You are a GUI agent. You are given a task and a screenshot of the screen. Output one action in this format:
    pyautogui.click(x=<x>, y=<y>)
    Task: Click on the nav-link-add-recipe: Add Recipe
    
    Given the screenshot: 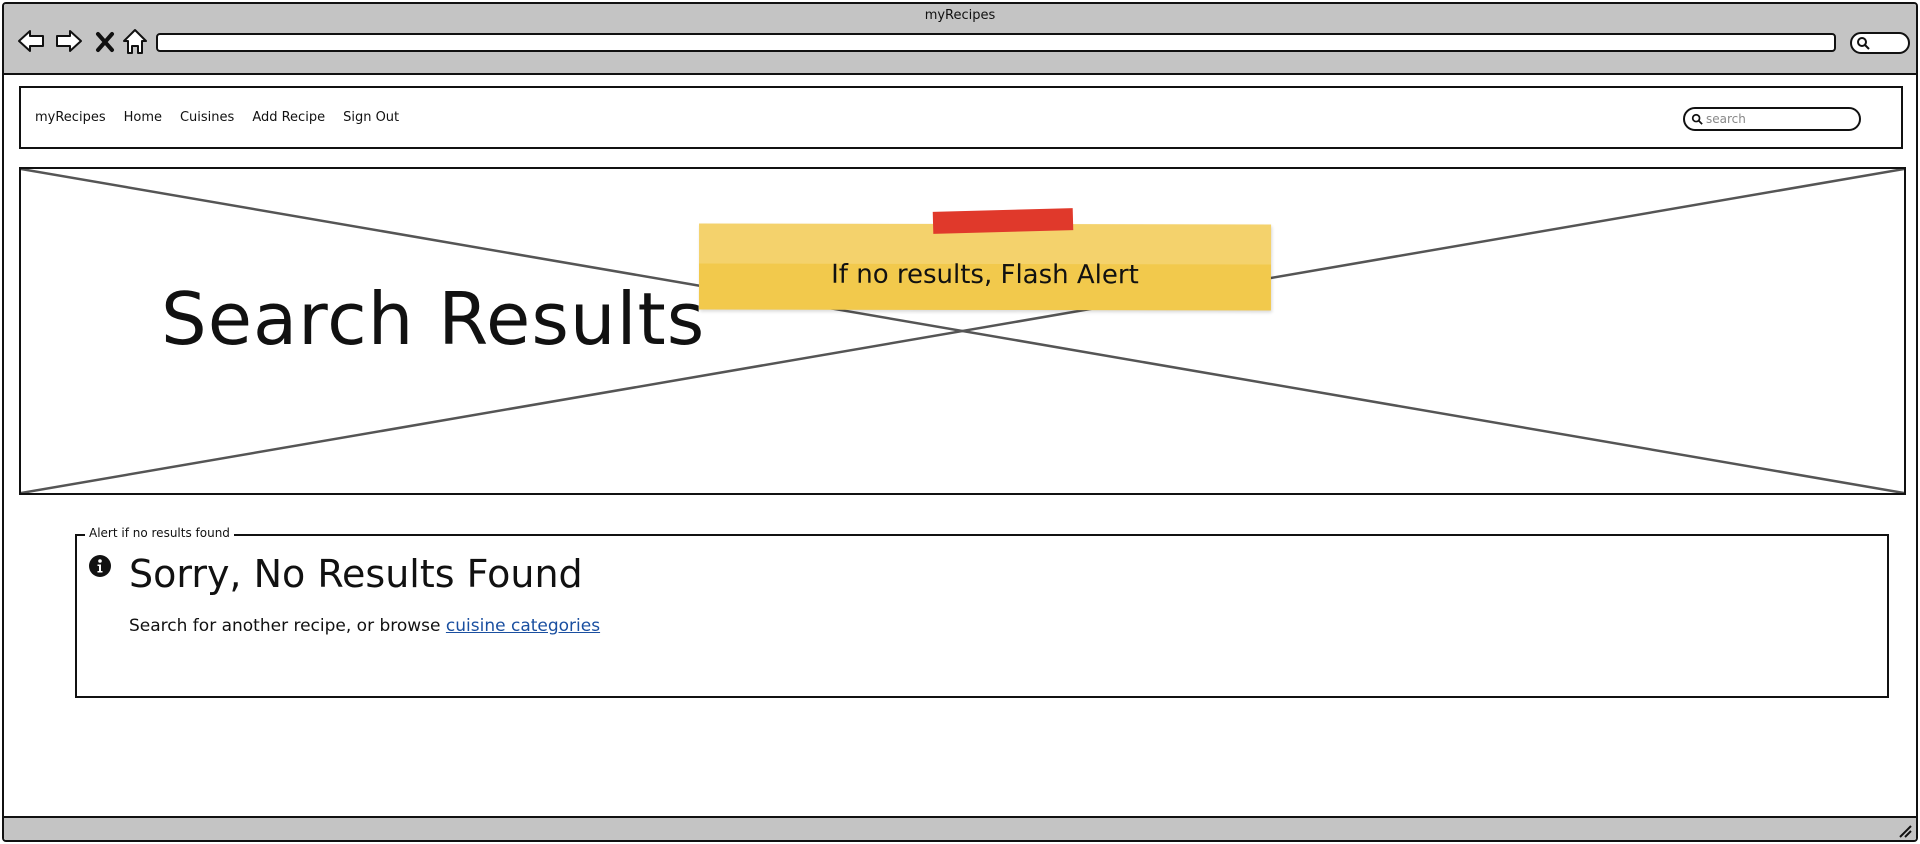 What is the action you would take?
    pyautogui.click(x=288, y=117)
    